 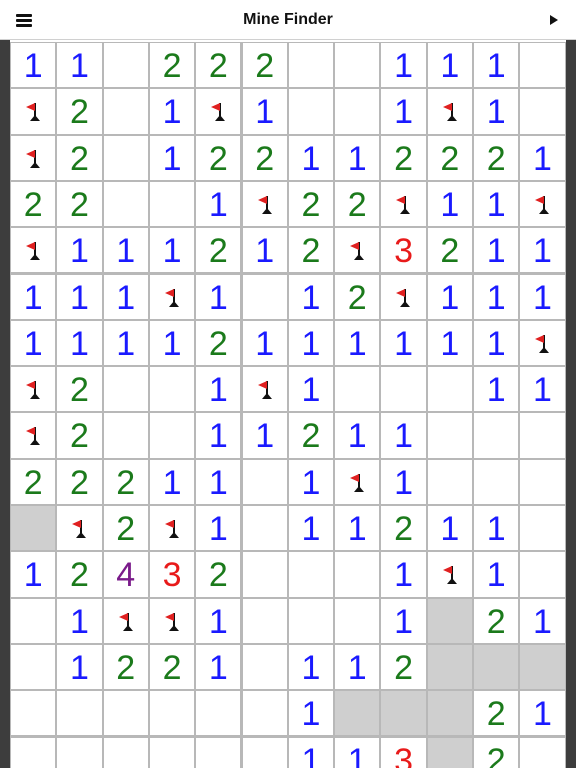 What do you see at coordinates (554, 20) in the screenshot?
I see `play-icon` at bounding box center [554, 20].